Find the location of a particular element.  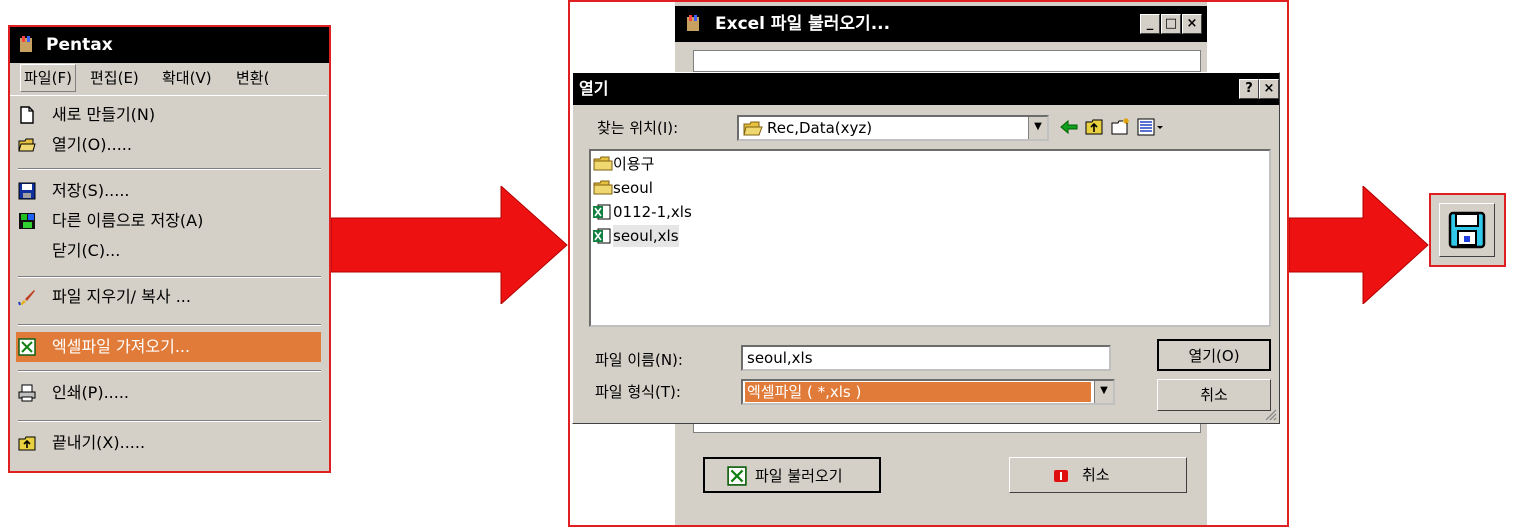

pentax-title-bar: Pentax is located at coordinates (169, 45).